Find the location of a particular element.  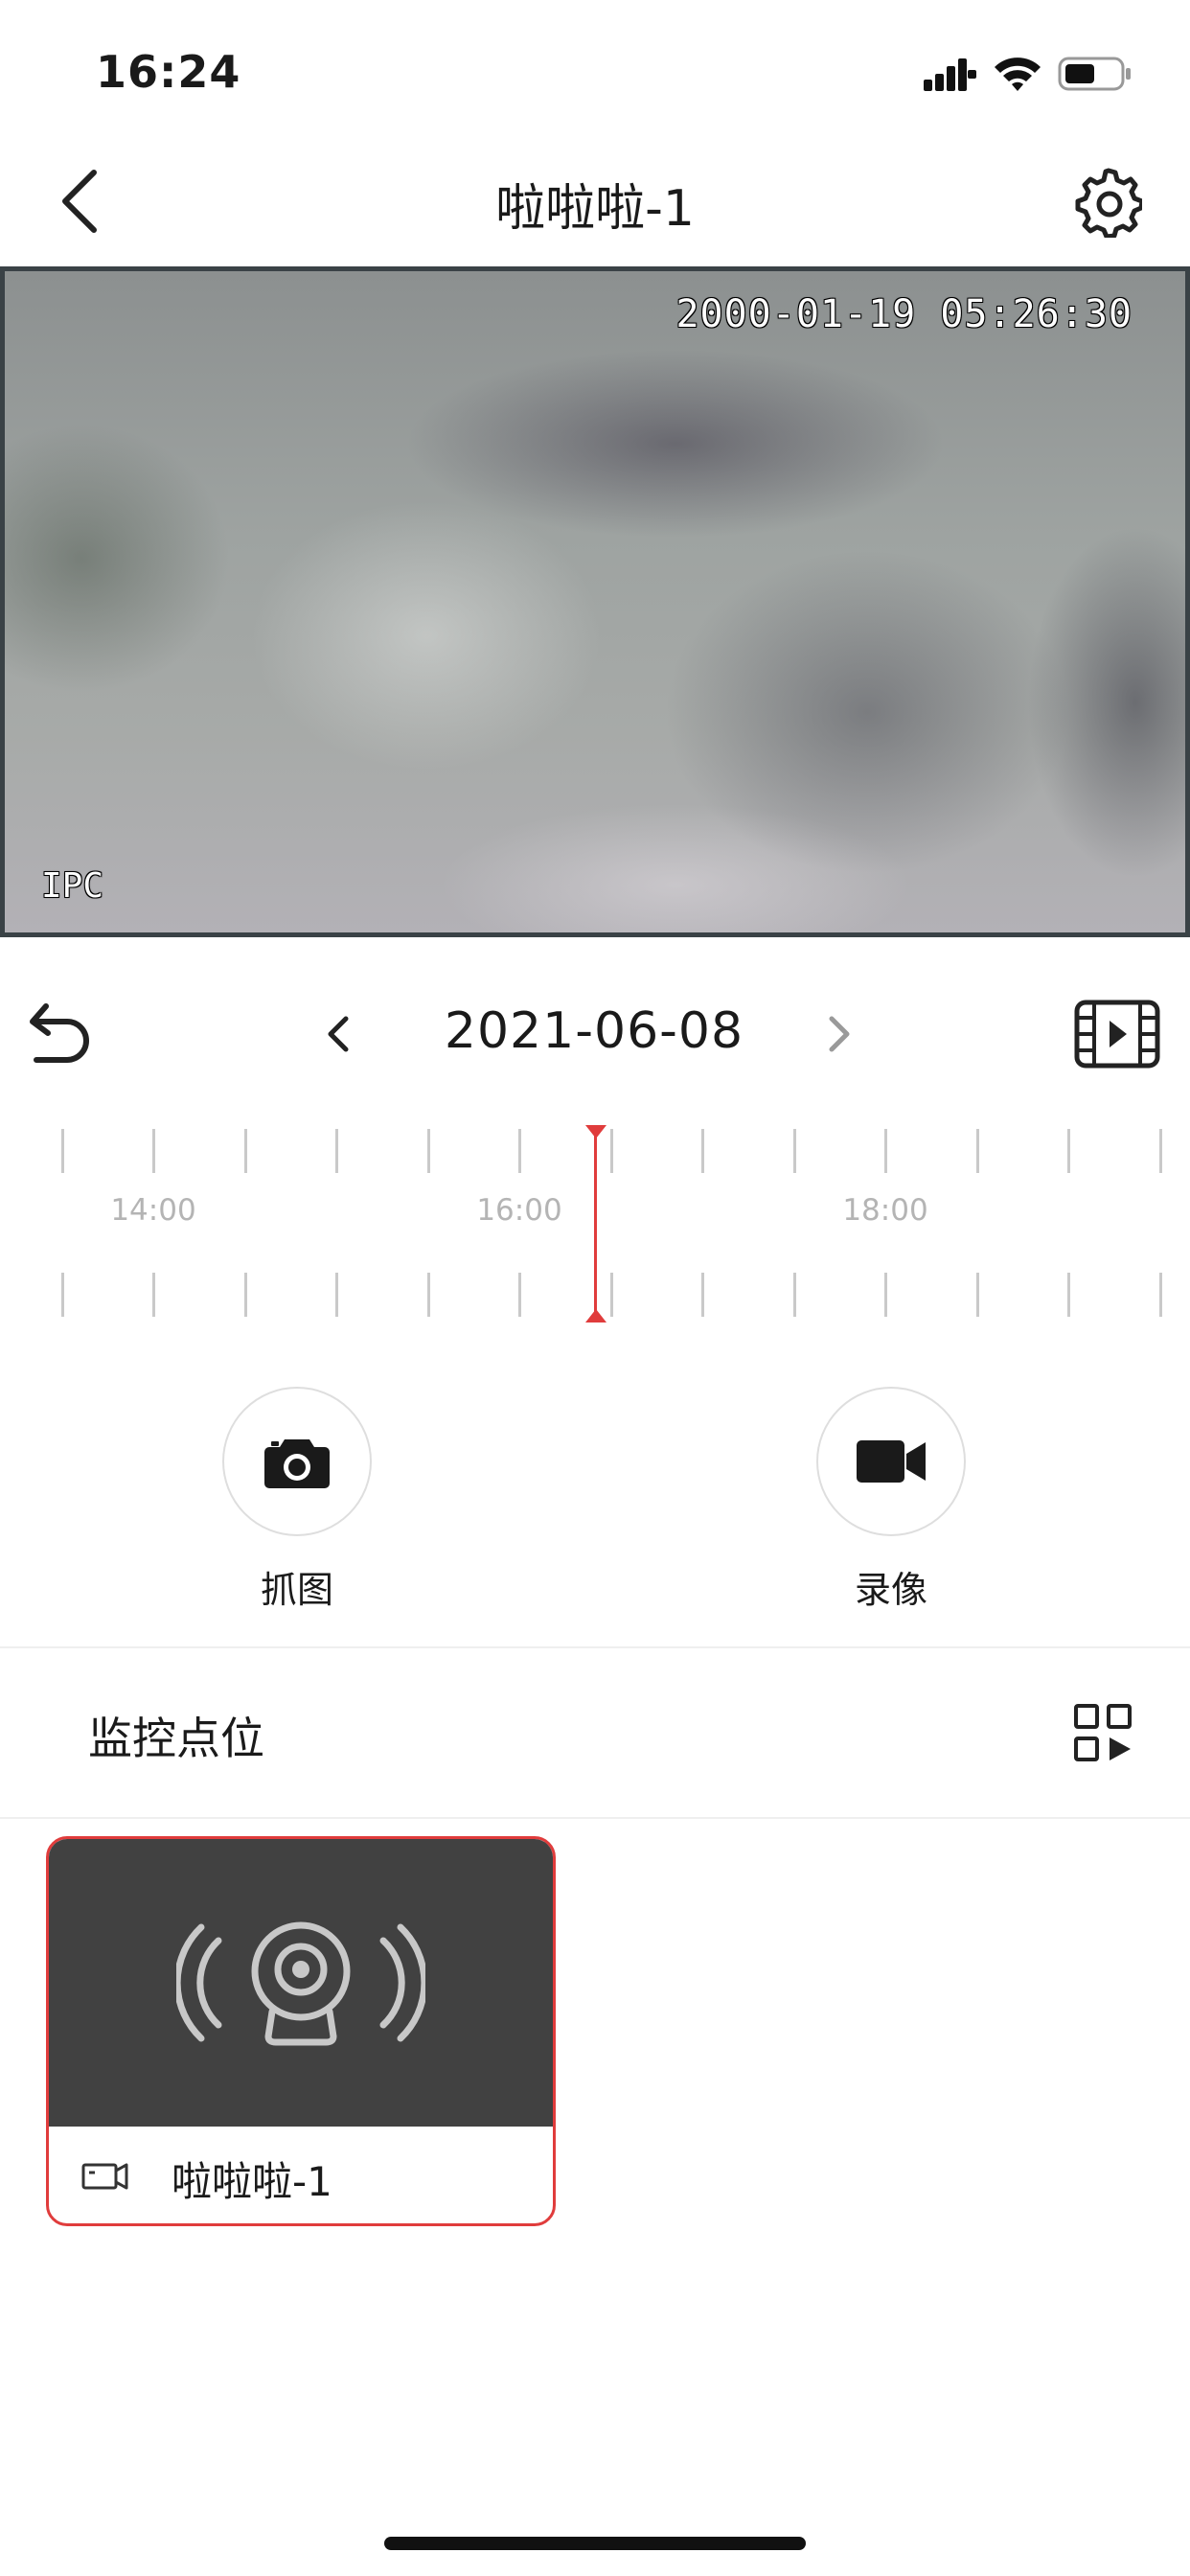

record-button is located at coordinates (891, 1461).